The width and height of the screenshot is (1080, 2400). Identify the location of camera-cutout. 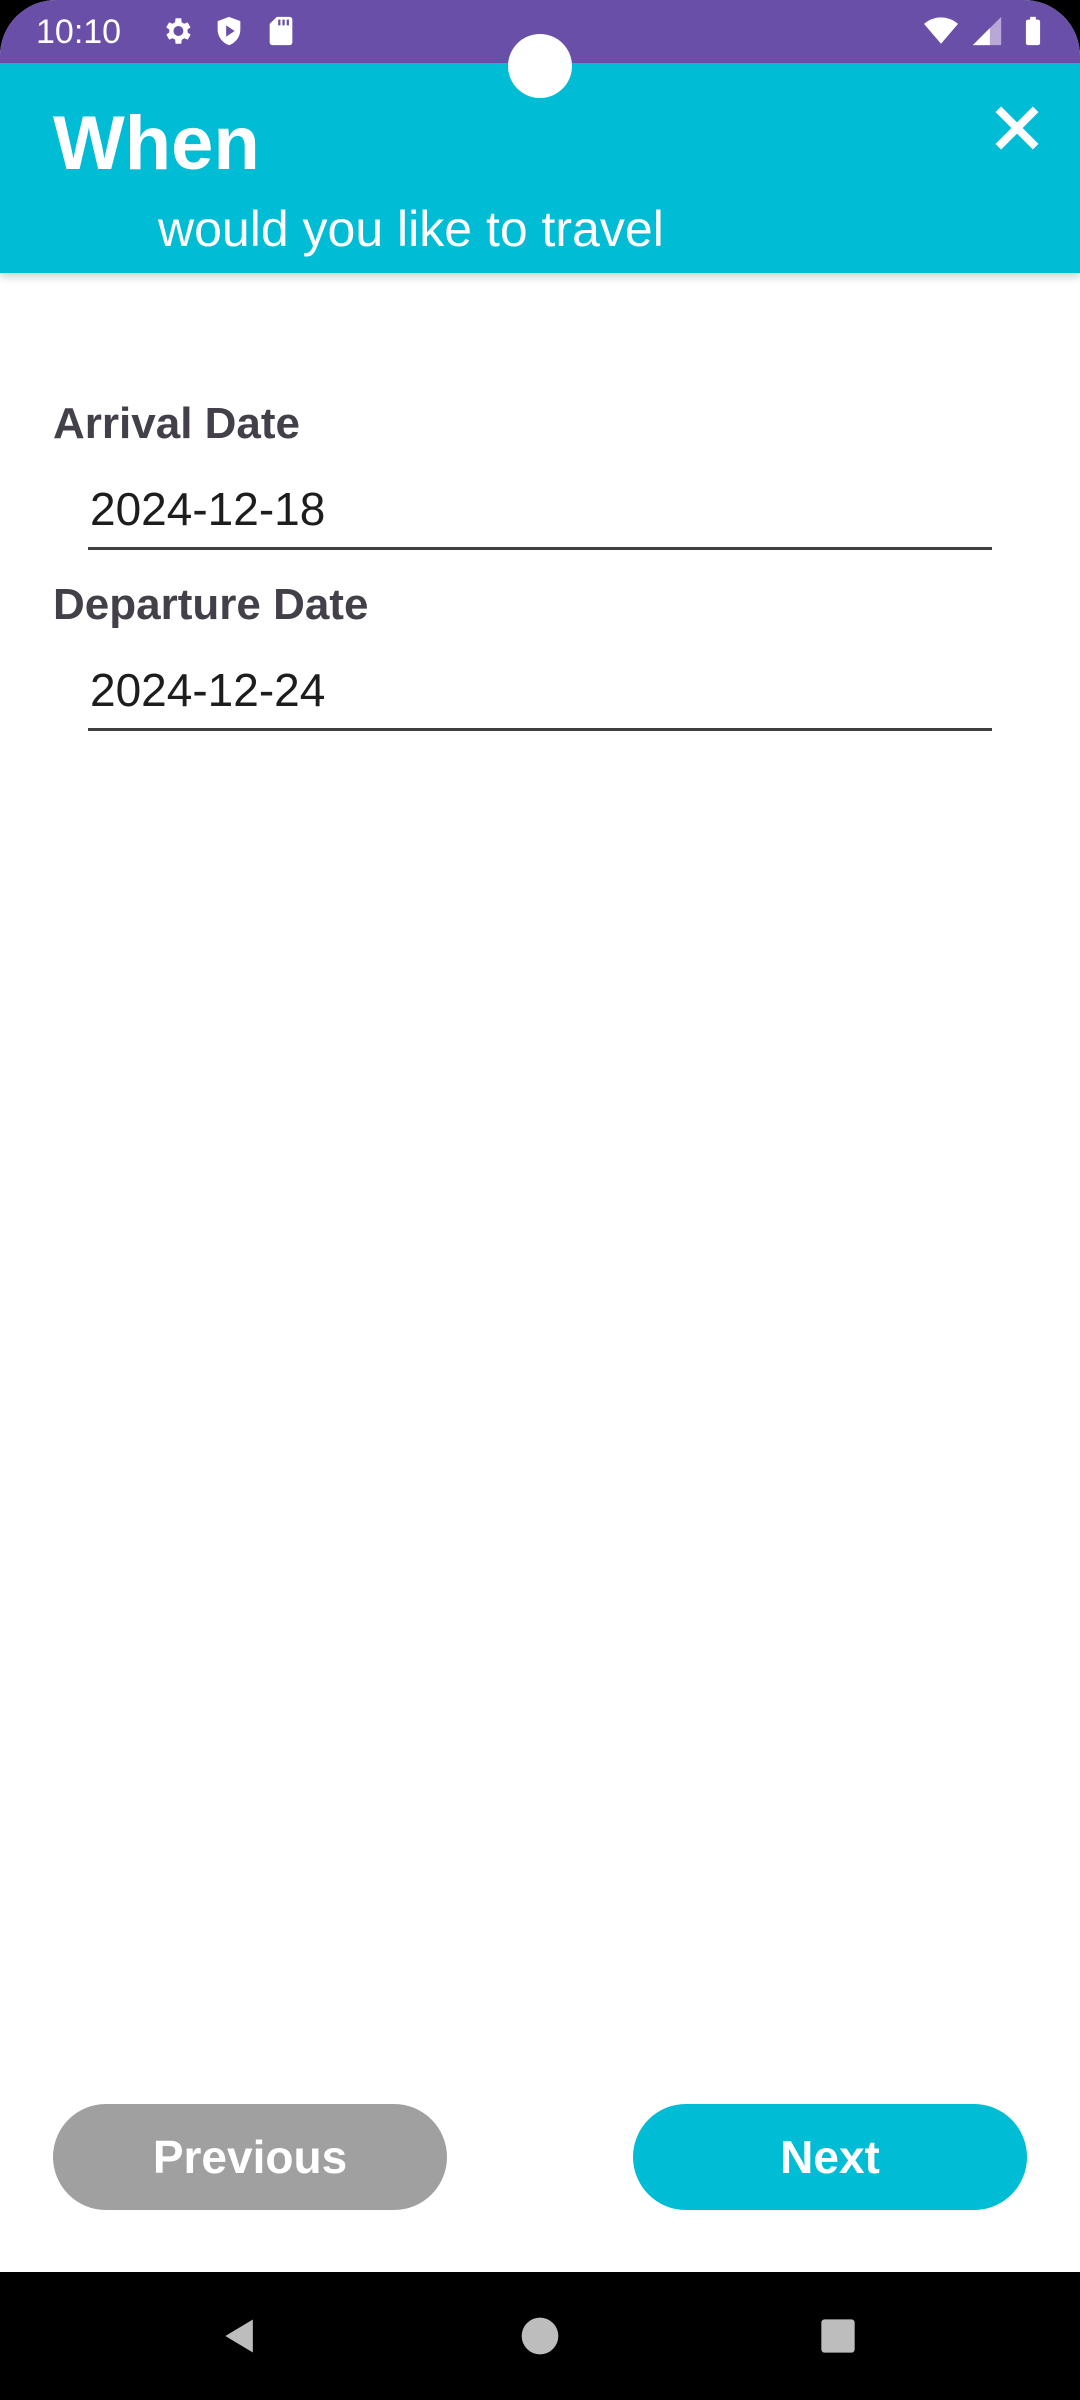
(540, 66).